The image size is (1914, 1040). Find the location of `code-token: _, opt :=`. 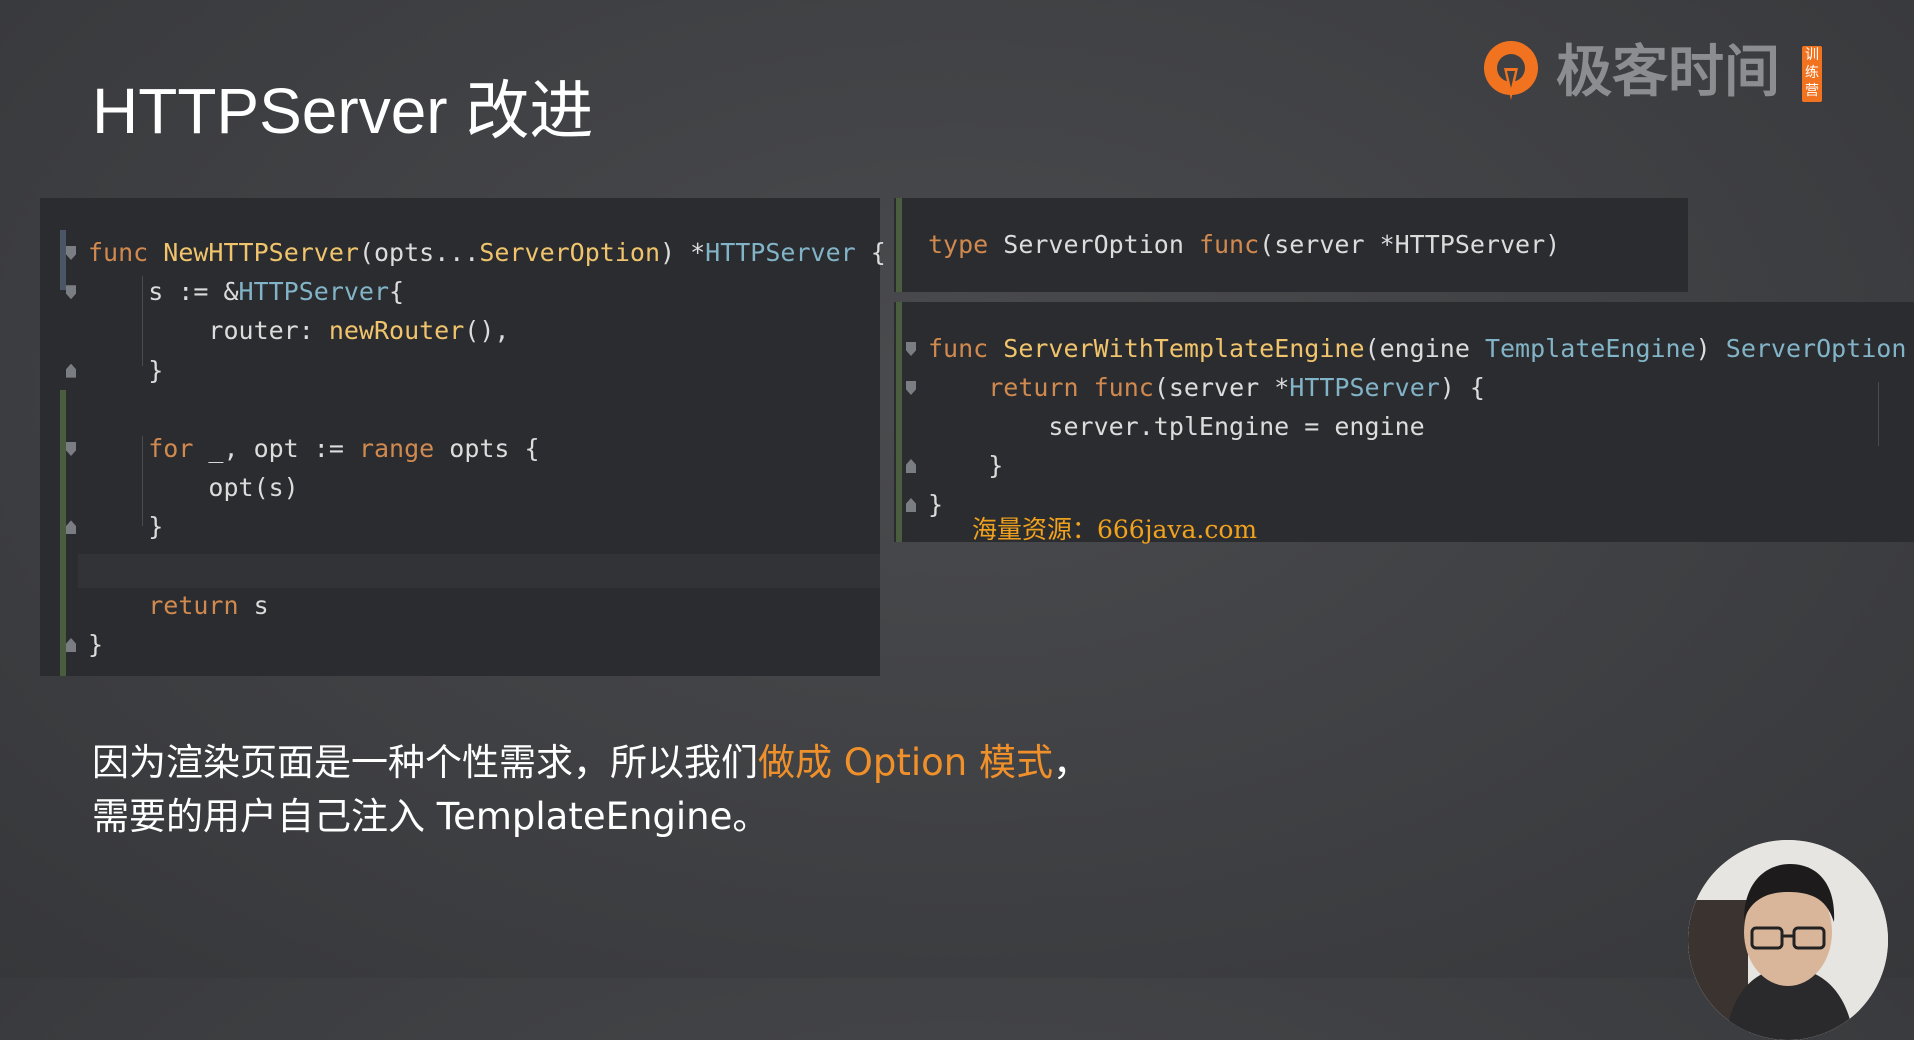

code-token: _, opt := is located at coordinates (276, 448).